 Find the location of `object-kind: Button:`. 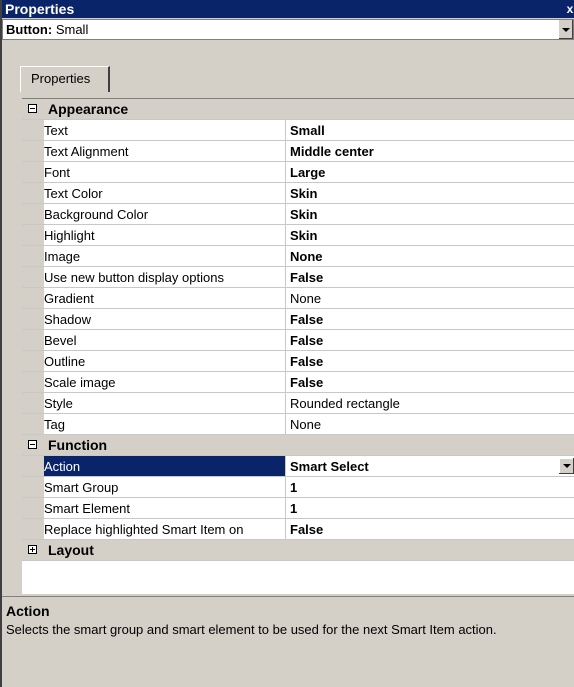

object-kind: Button: is located at coordinates (29, 29).